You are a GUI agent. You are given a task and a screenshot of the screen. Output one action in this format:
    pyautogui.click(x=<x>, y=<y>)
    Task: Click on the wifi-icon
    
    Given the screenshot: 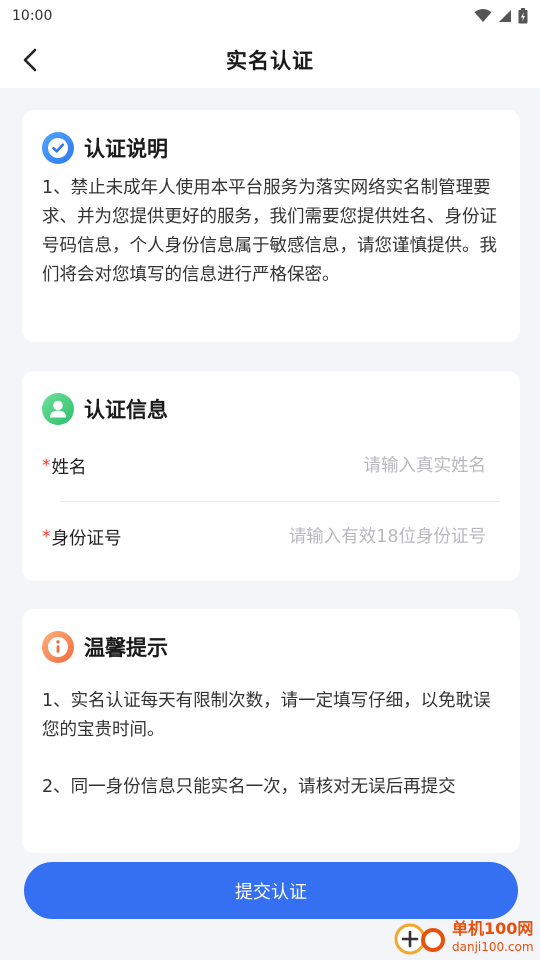 What is the action you would take?
    pyautogui.click(x=483, y=15)
    